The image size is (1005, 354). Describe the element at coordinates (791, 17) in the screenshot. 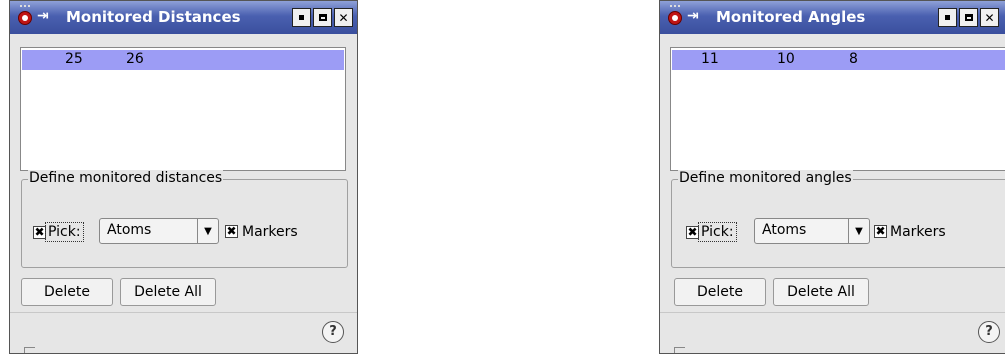

I see `window-title: Monitored Angles` at that location.